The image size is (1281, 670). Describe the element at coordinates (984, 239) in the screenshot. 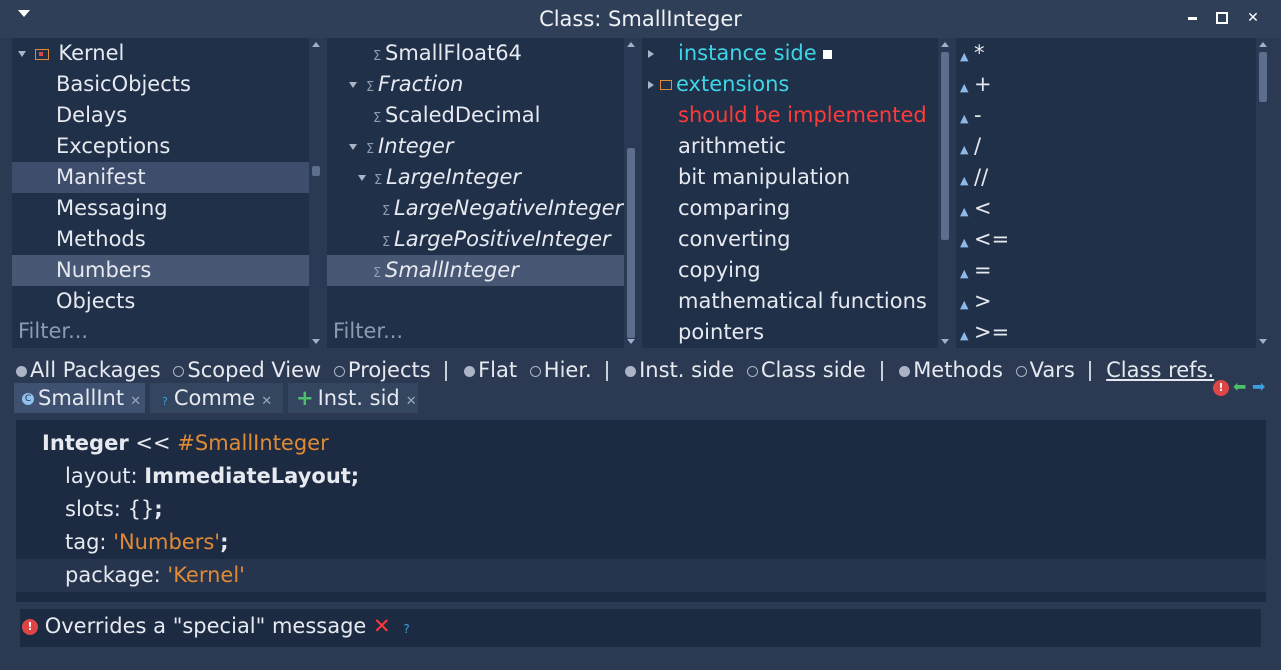

I see `method-item: ▲ <=` at that location.